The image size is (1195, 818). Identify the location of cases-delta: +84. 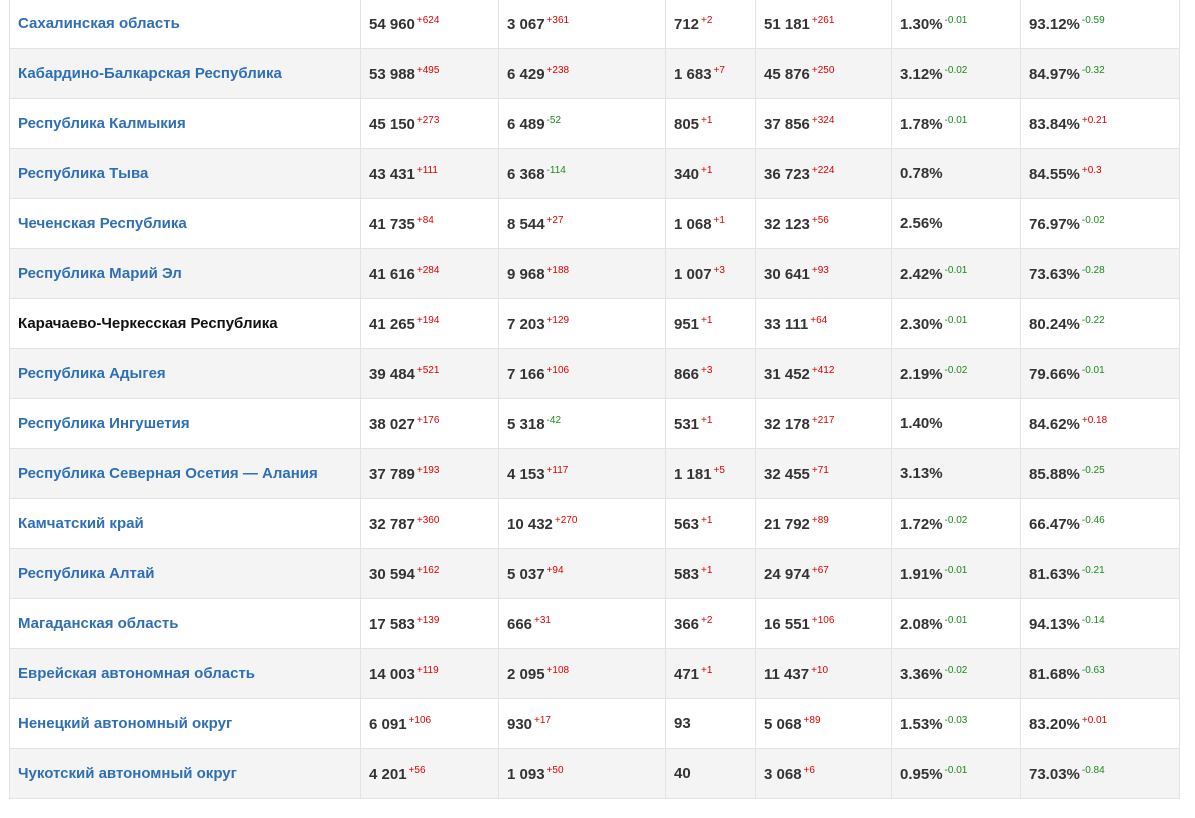
(425, 220).